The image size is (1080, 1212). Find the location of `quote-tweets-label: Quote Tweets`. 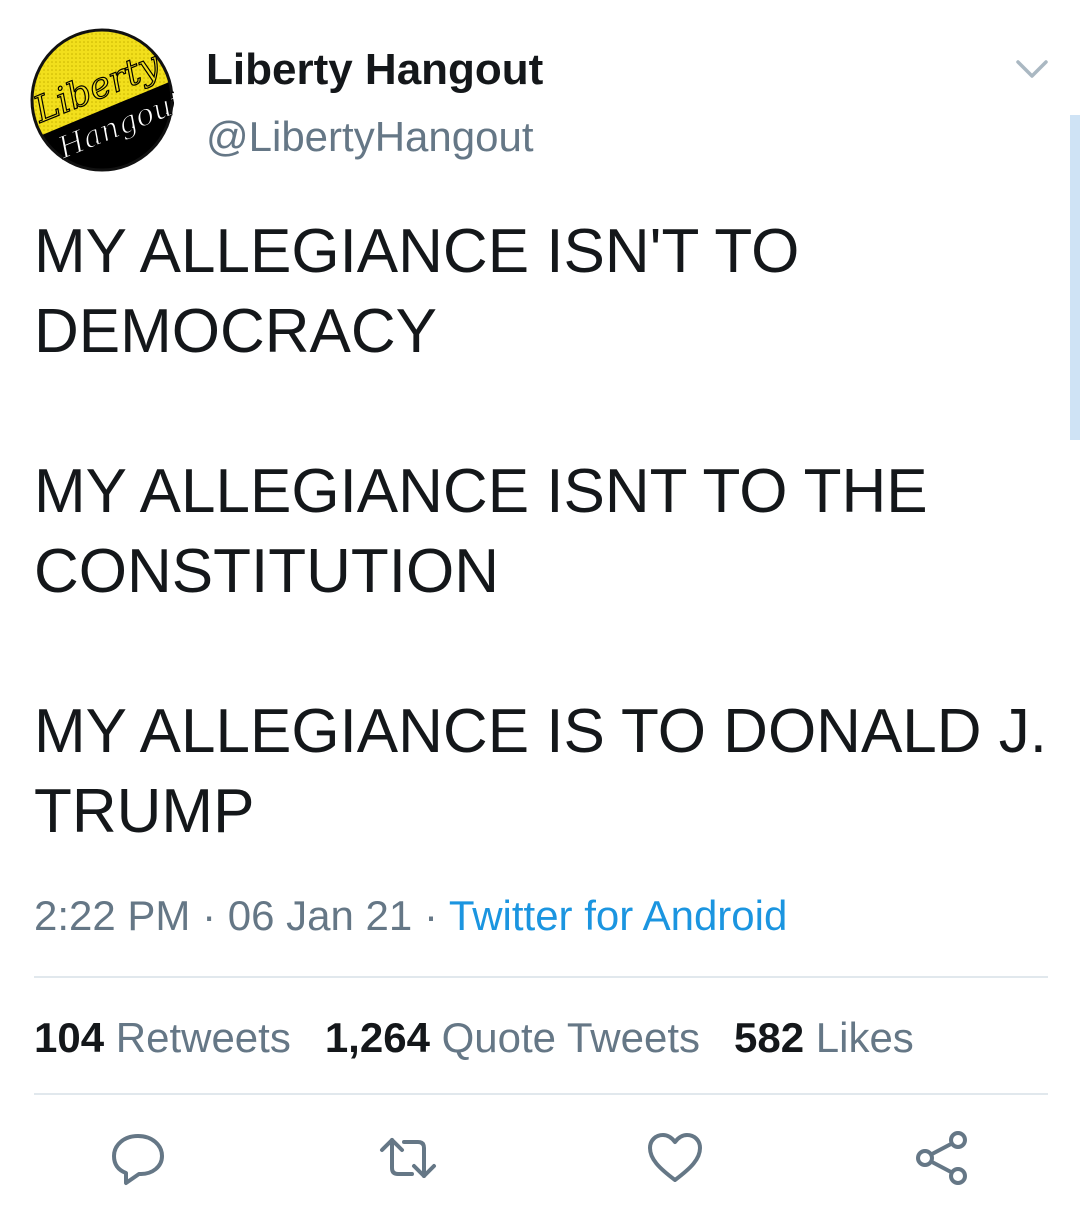

quote-tweets-label: Quote Tweets is located at coordinates (570, 1037).